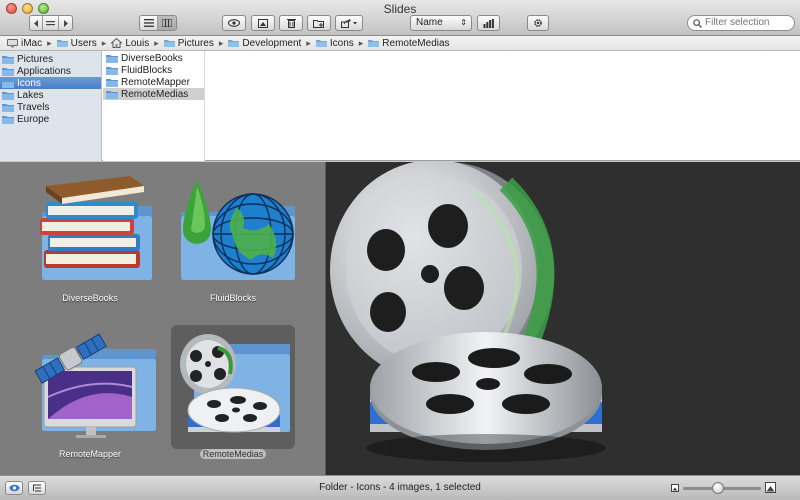 The width and height of the screenshot is (800, 500). What do you see at coordinates (153, 94) in the screenshot?
I see `folder-item-remotemedias: RemoteMedias` at bounding box center [153, 94].